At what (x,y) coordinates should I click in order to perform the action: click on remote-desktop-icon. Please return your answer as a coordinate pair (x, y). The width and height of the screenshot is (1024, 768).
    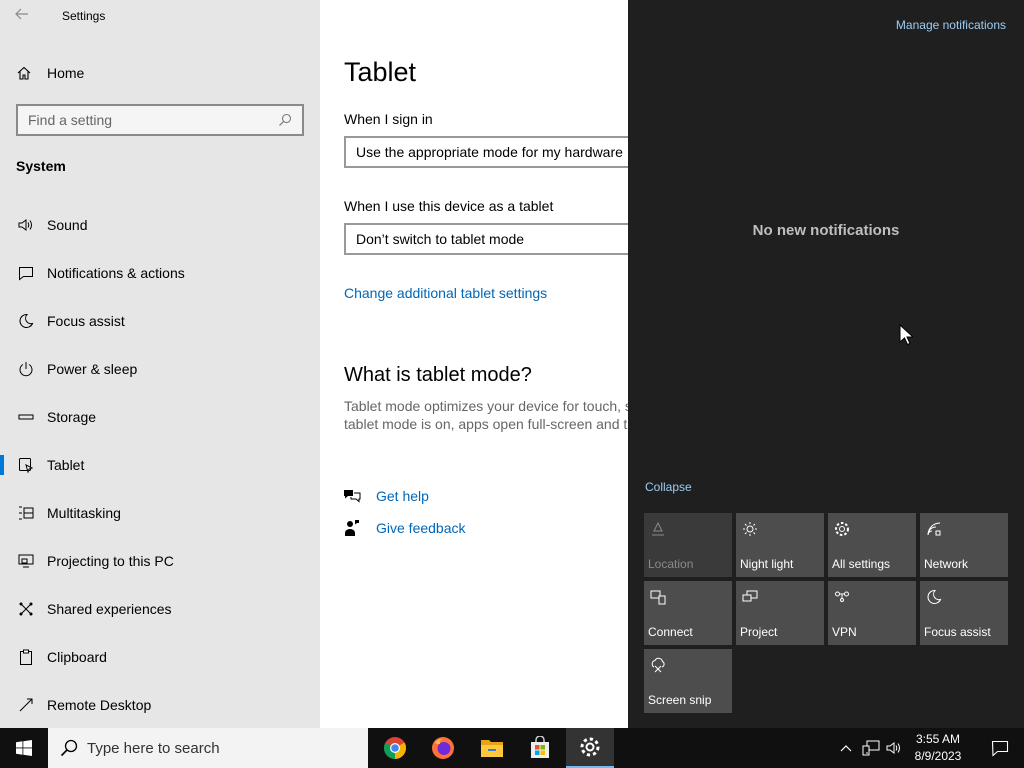
    Looking at the image, I should click on (26, 705).